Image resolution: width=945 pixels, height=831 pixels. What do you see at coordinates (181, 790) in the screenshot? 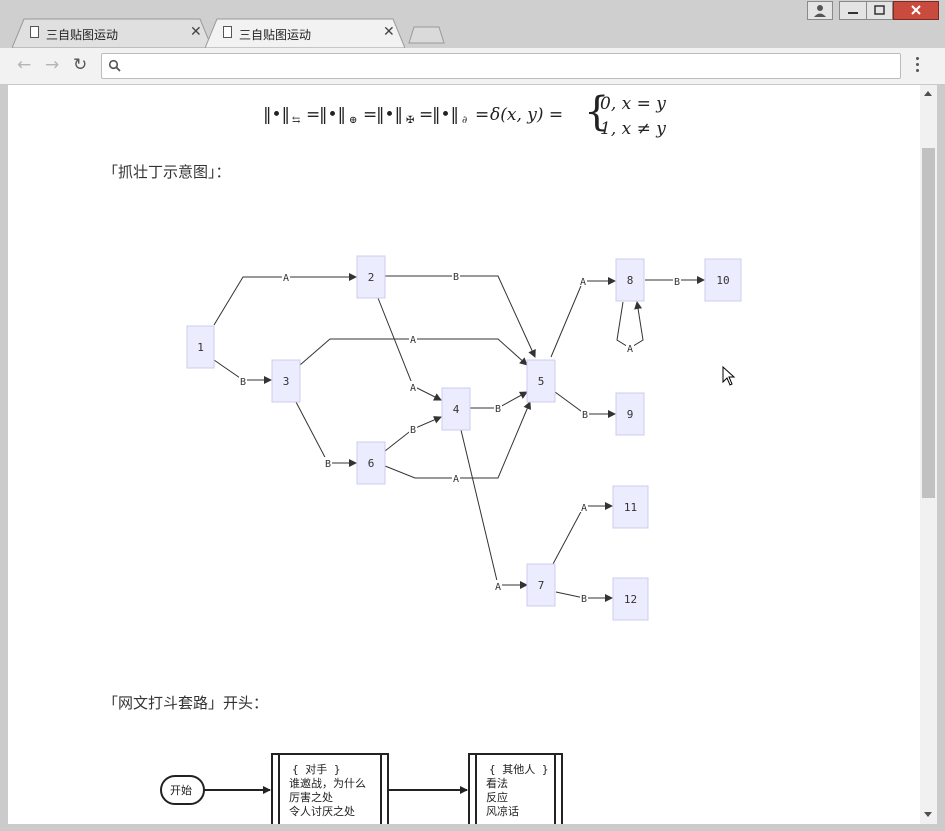
I see `start-label: 开始` at bounding box center [181, 790].